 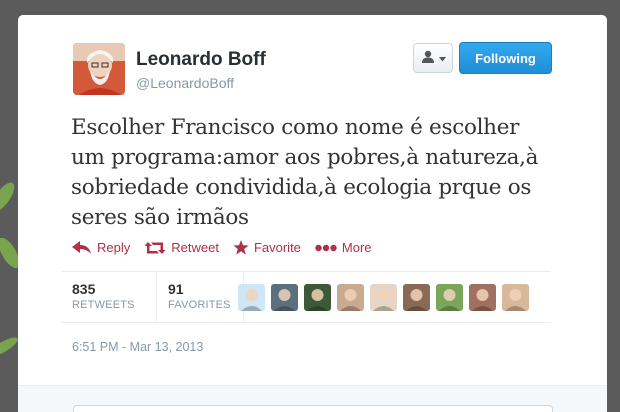 What do you see at coordinates (9, 197) in the screenshot?
I see `background-leaf` at bounding box center [9, 197].